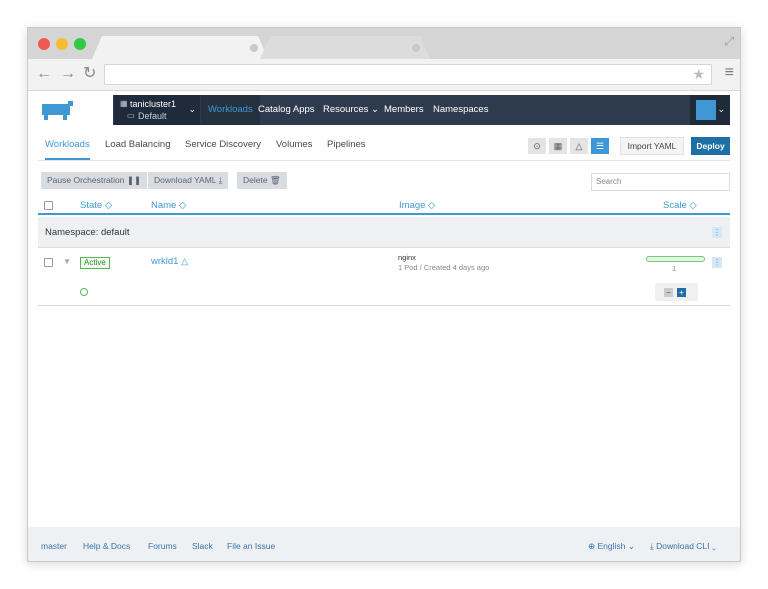 The image size is (768, 589). I want to click on delete-button: Delete 🗑, so click(262, 180).